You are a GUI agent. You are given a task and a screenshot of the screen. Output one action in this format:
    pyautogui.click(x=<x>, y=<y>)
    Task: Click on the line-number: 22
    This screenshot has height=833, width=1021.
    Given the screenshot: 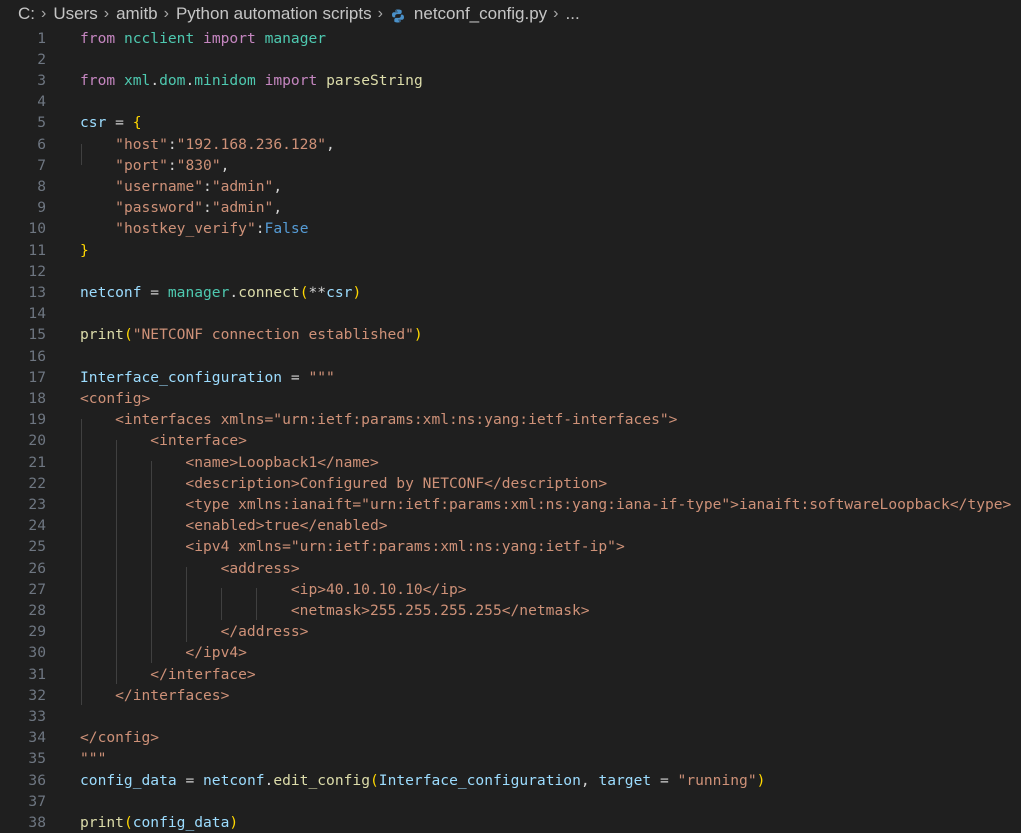 What is the action you would take?
    pyautogui.click(x=37, y=483)
    